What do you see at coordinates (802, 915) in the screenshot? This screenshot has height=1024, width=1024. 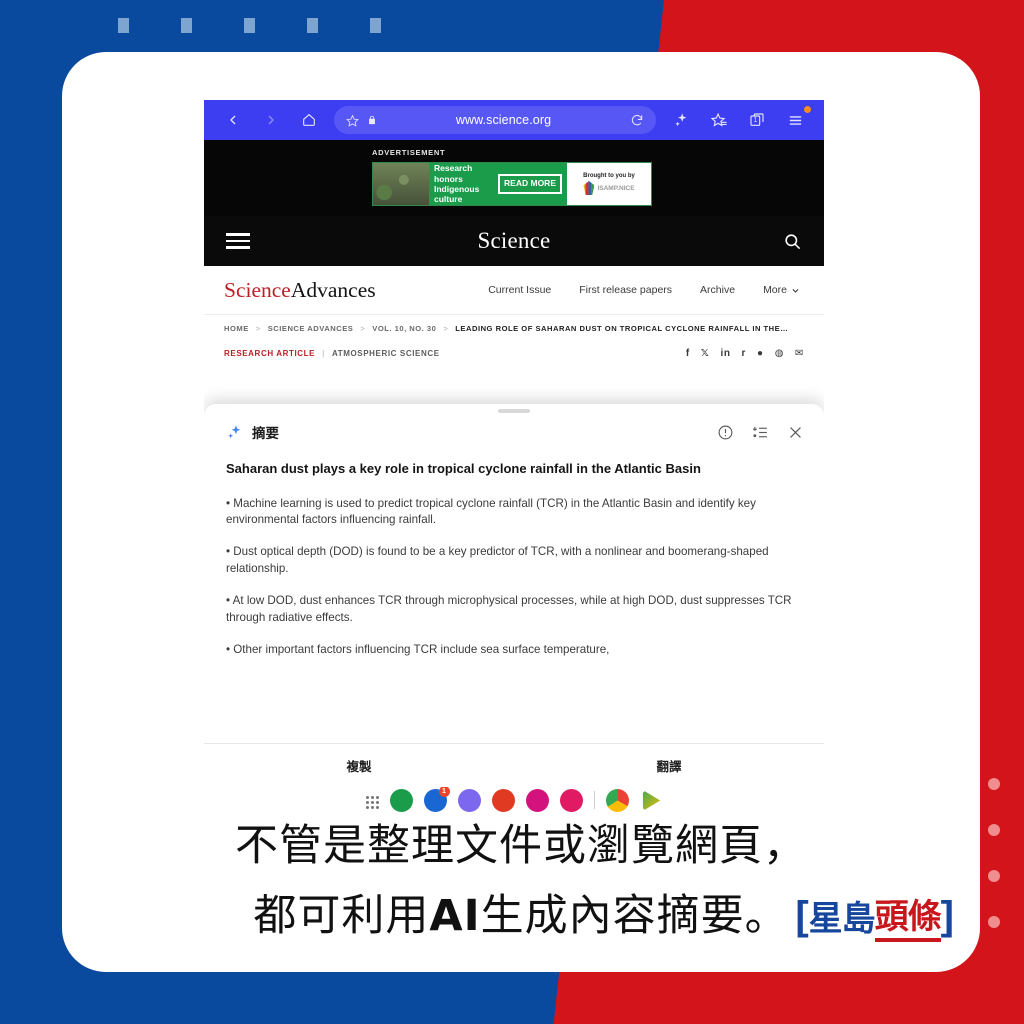 I see `bracket-left: [` at bounding box center [802, 915].